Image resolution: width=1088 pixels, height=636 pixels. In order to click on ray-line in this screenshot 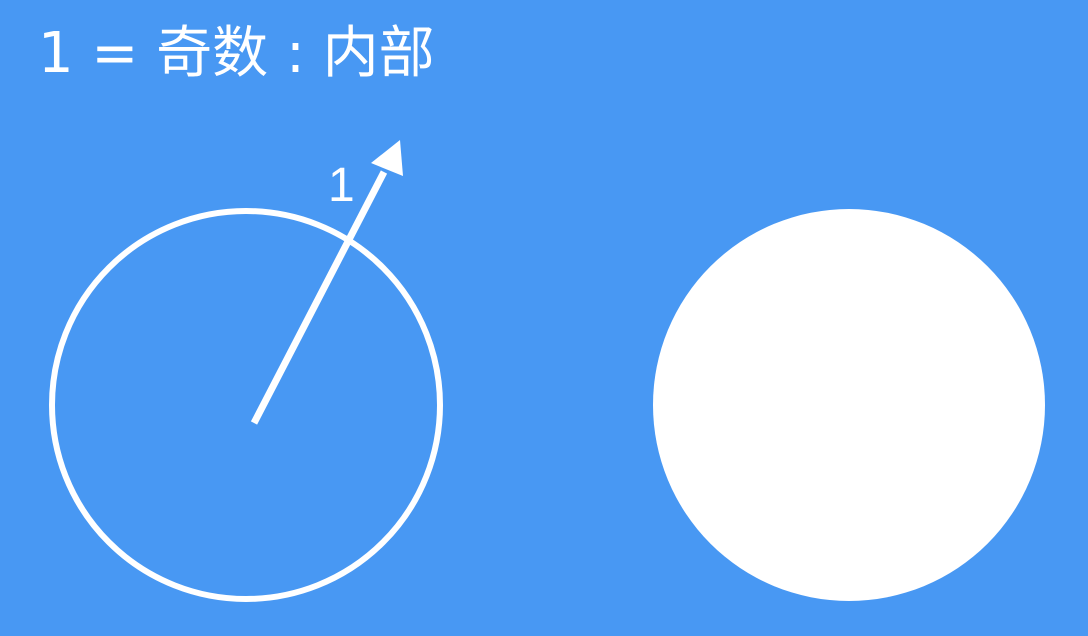, I will do `click(319, 297)`.